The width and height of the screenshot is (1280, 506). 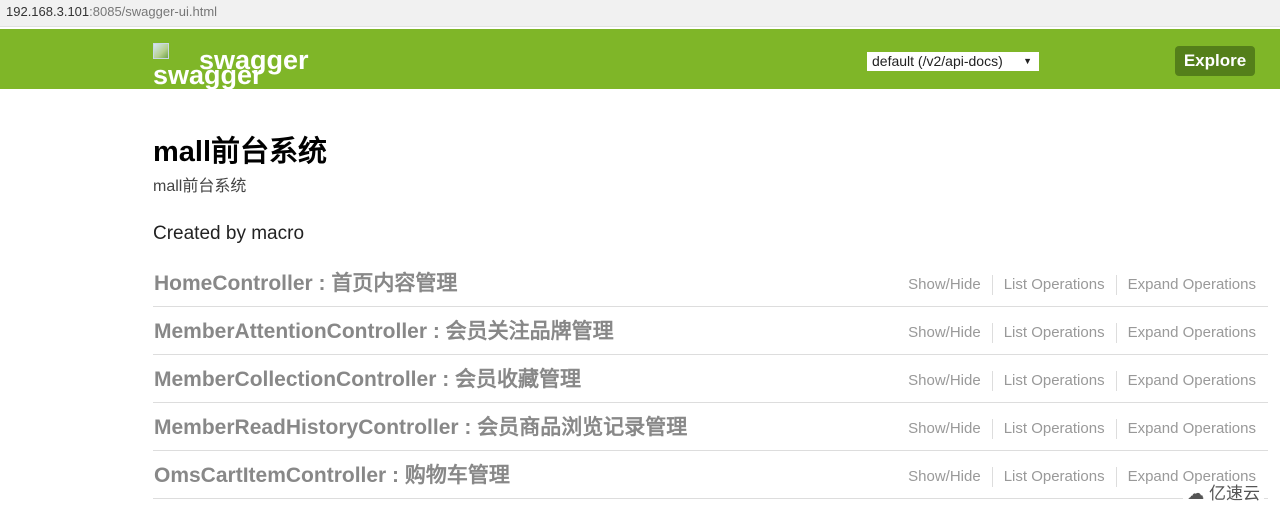 I want to click on api-select-value: default (/v2/api-docs), so click(x=937, y=61).